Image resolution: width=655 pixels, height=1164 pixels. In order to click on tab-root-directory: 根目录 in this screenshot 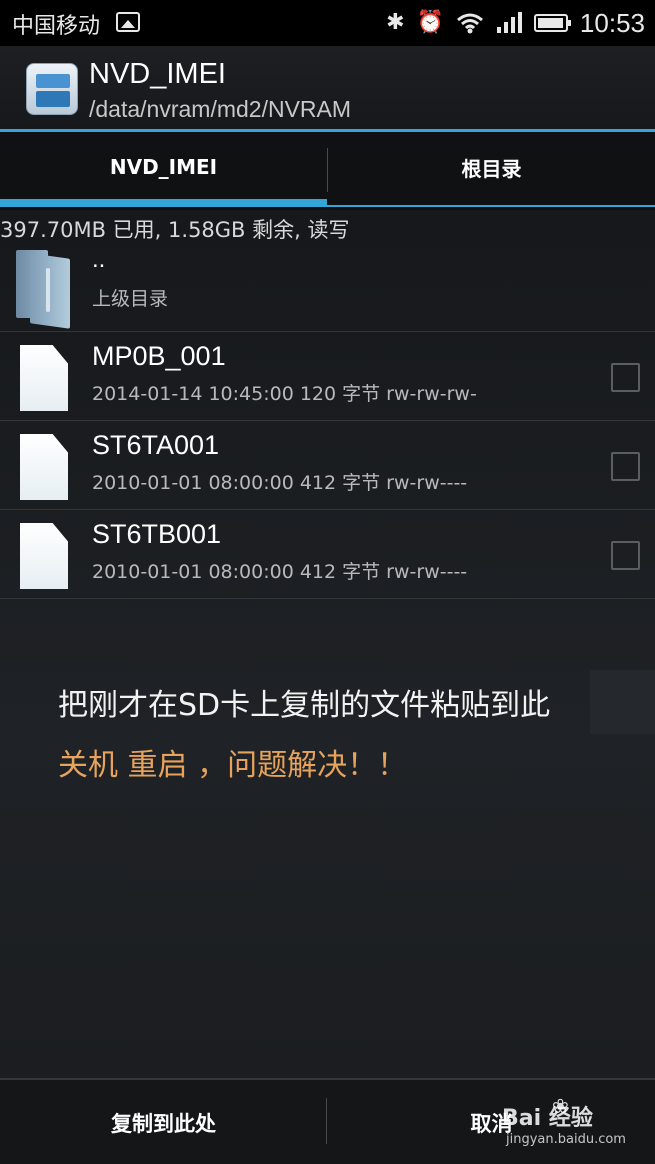, I will do `click(491, 167)`.